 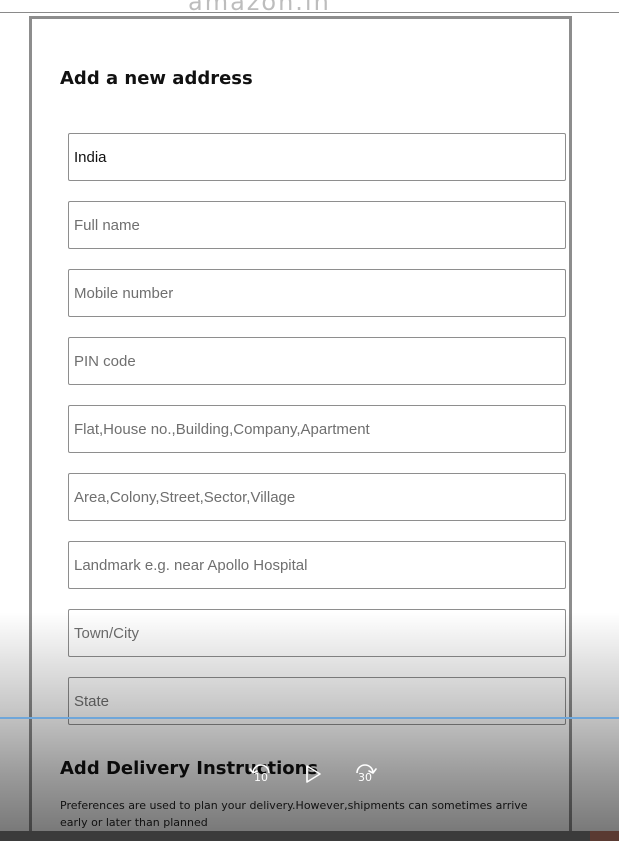 I want to click on landmark-field, so click(x=317, y=565).